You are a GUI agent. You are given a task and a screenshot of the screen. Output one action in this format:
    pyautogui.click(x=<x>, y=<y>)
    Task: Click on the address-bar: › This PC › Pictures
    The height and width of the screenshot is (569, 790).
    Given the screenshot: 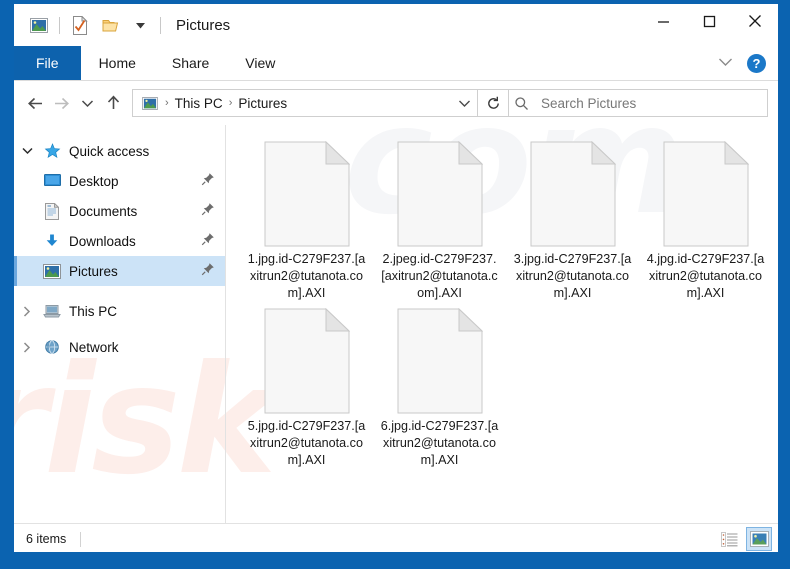 What is the action you would take?
    pyautogui.click(x=305, y=103)
    